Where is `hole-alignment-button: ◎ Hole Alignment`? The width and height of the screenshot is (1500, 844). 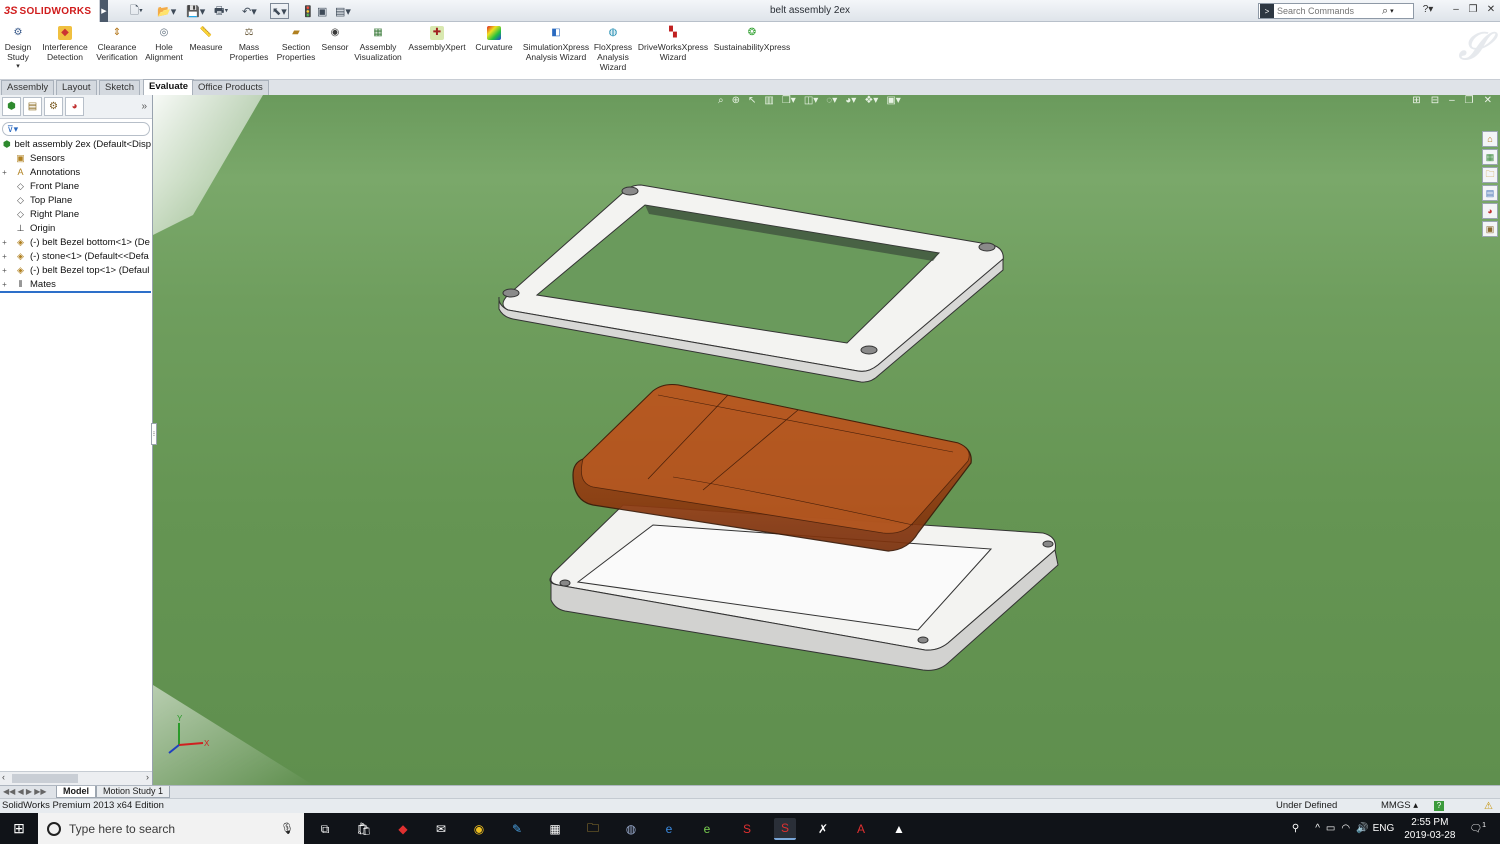
hole-alignment-button: ◎ Hole Alignment is located at coordinates (164, 44).